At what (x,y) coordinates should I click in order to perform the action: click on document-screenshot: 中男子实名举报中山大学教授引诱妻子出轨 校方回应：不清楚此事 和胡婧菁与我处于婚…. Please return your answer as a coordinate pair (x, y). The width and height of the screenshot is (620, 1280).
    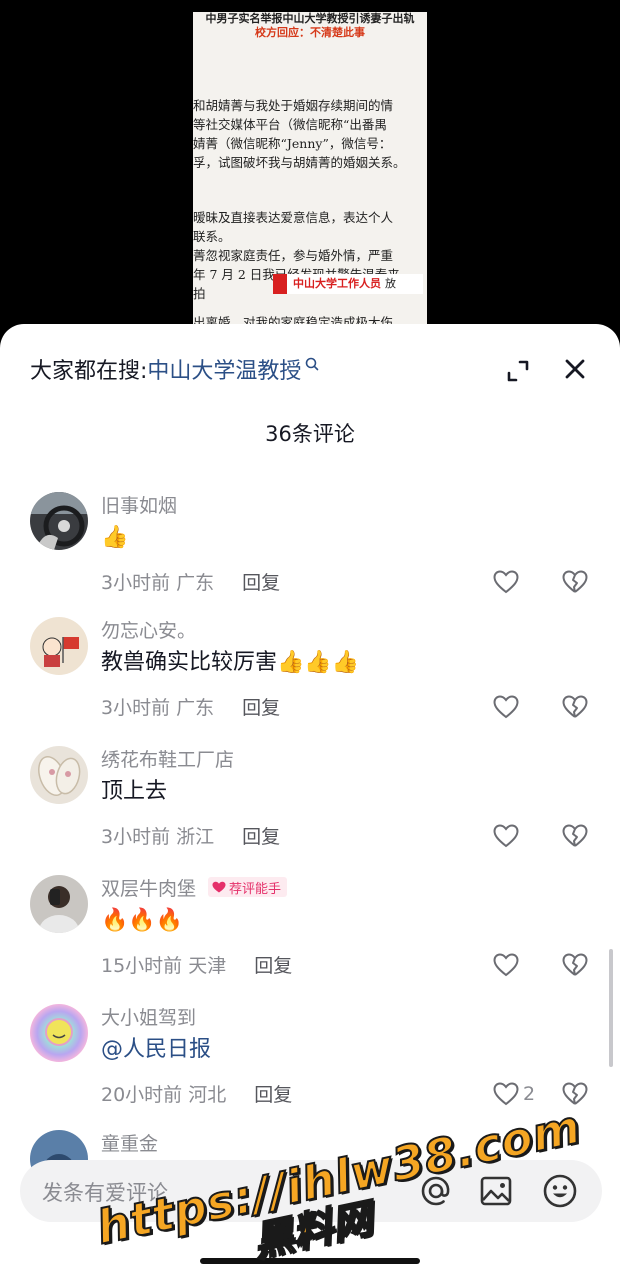
    Looking at the image, I should click on (310, 171).